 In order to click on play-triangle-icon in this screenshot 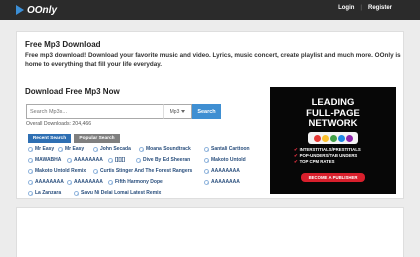, I will do `click(20, 10)`.